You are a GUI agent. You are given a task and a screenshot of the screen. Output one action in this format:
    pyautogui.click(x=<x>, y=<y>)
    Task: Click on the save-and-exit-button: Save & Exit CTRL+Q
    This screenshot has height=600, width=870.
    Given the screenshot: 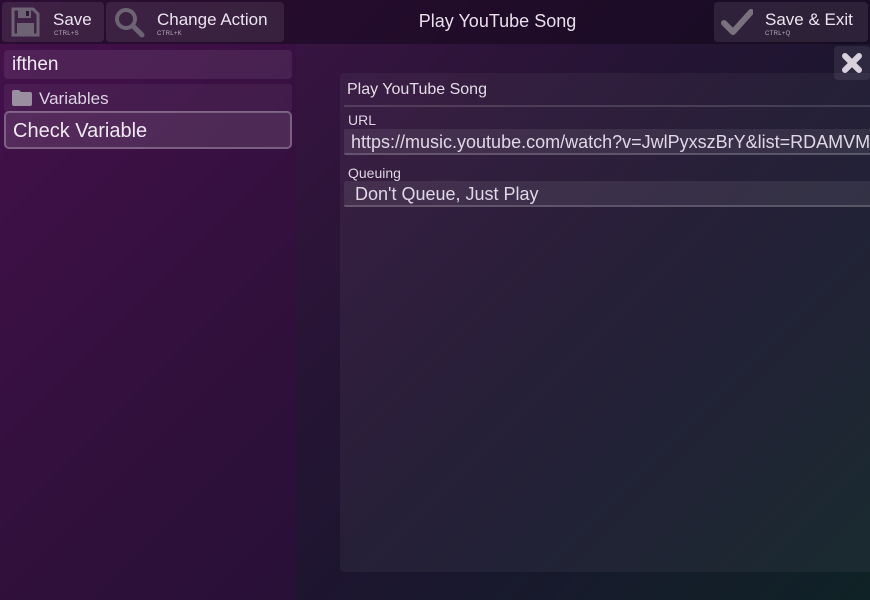 What is the action you would take?
    pyautogui.click(x=791, y=22)
    